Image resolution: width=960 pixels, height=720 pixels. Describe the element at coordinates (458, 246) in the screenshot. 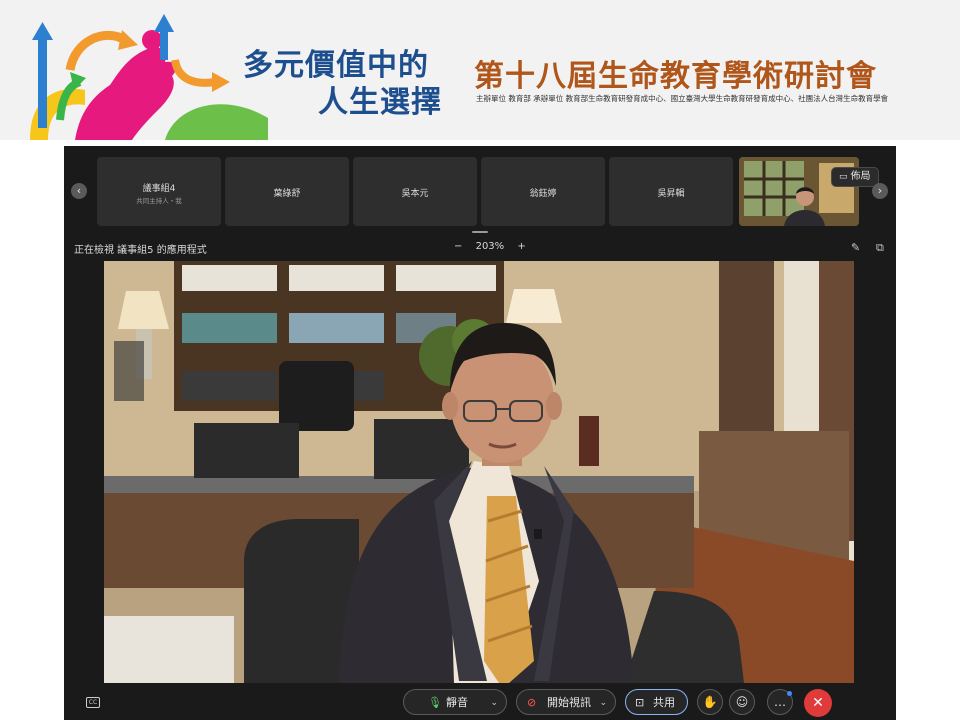

I see `zoom-out-button: −` at that location.